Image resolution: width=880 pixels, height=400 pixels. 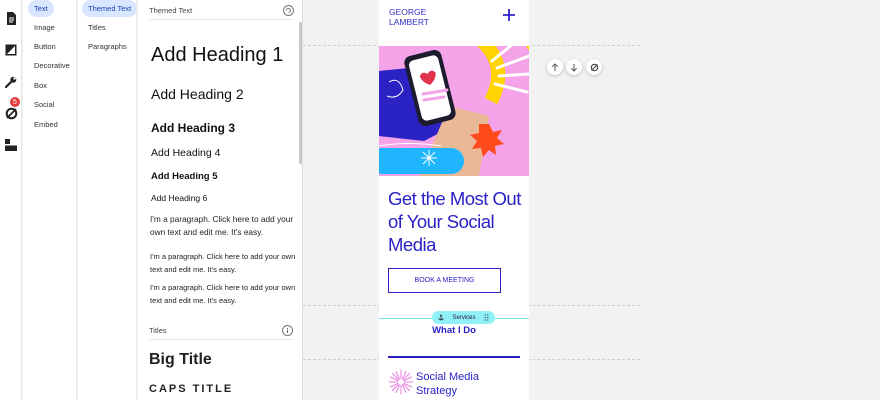 What do you see at coordinates (11, 200) in the screenshot?
I see `left-toolbar: 5` at bounding box center [11, 200].